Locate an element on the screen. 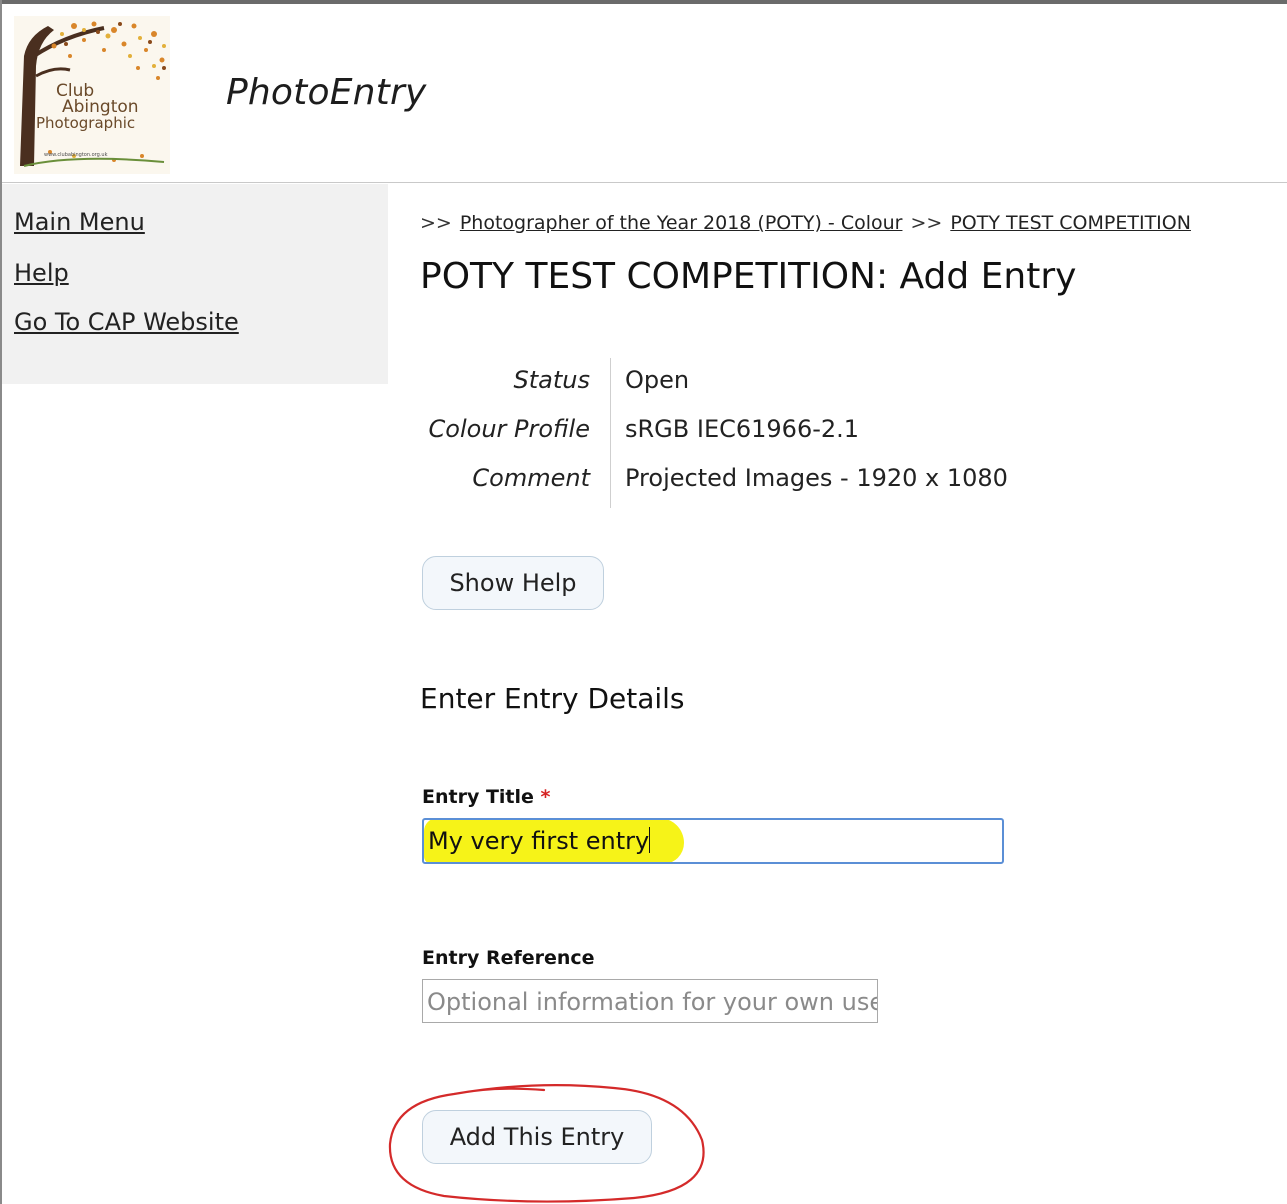 The height and width of the screenshot is (1204, 1287). entry-reference-input: Optional information for your own use is located at coordinates (650, 1001).